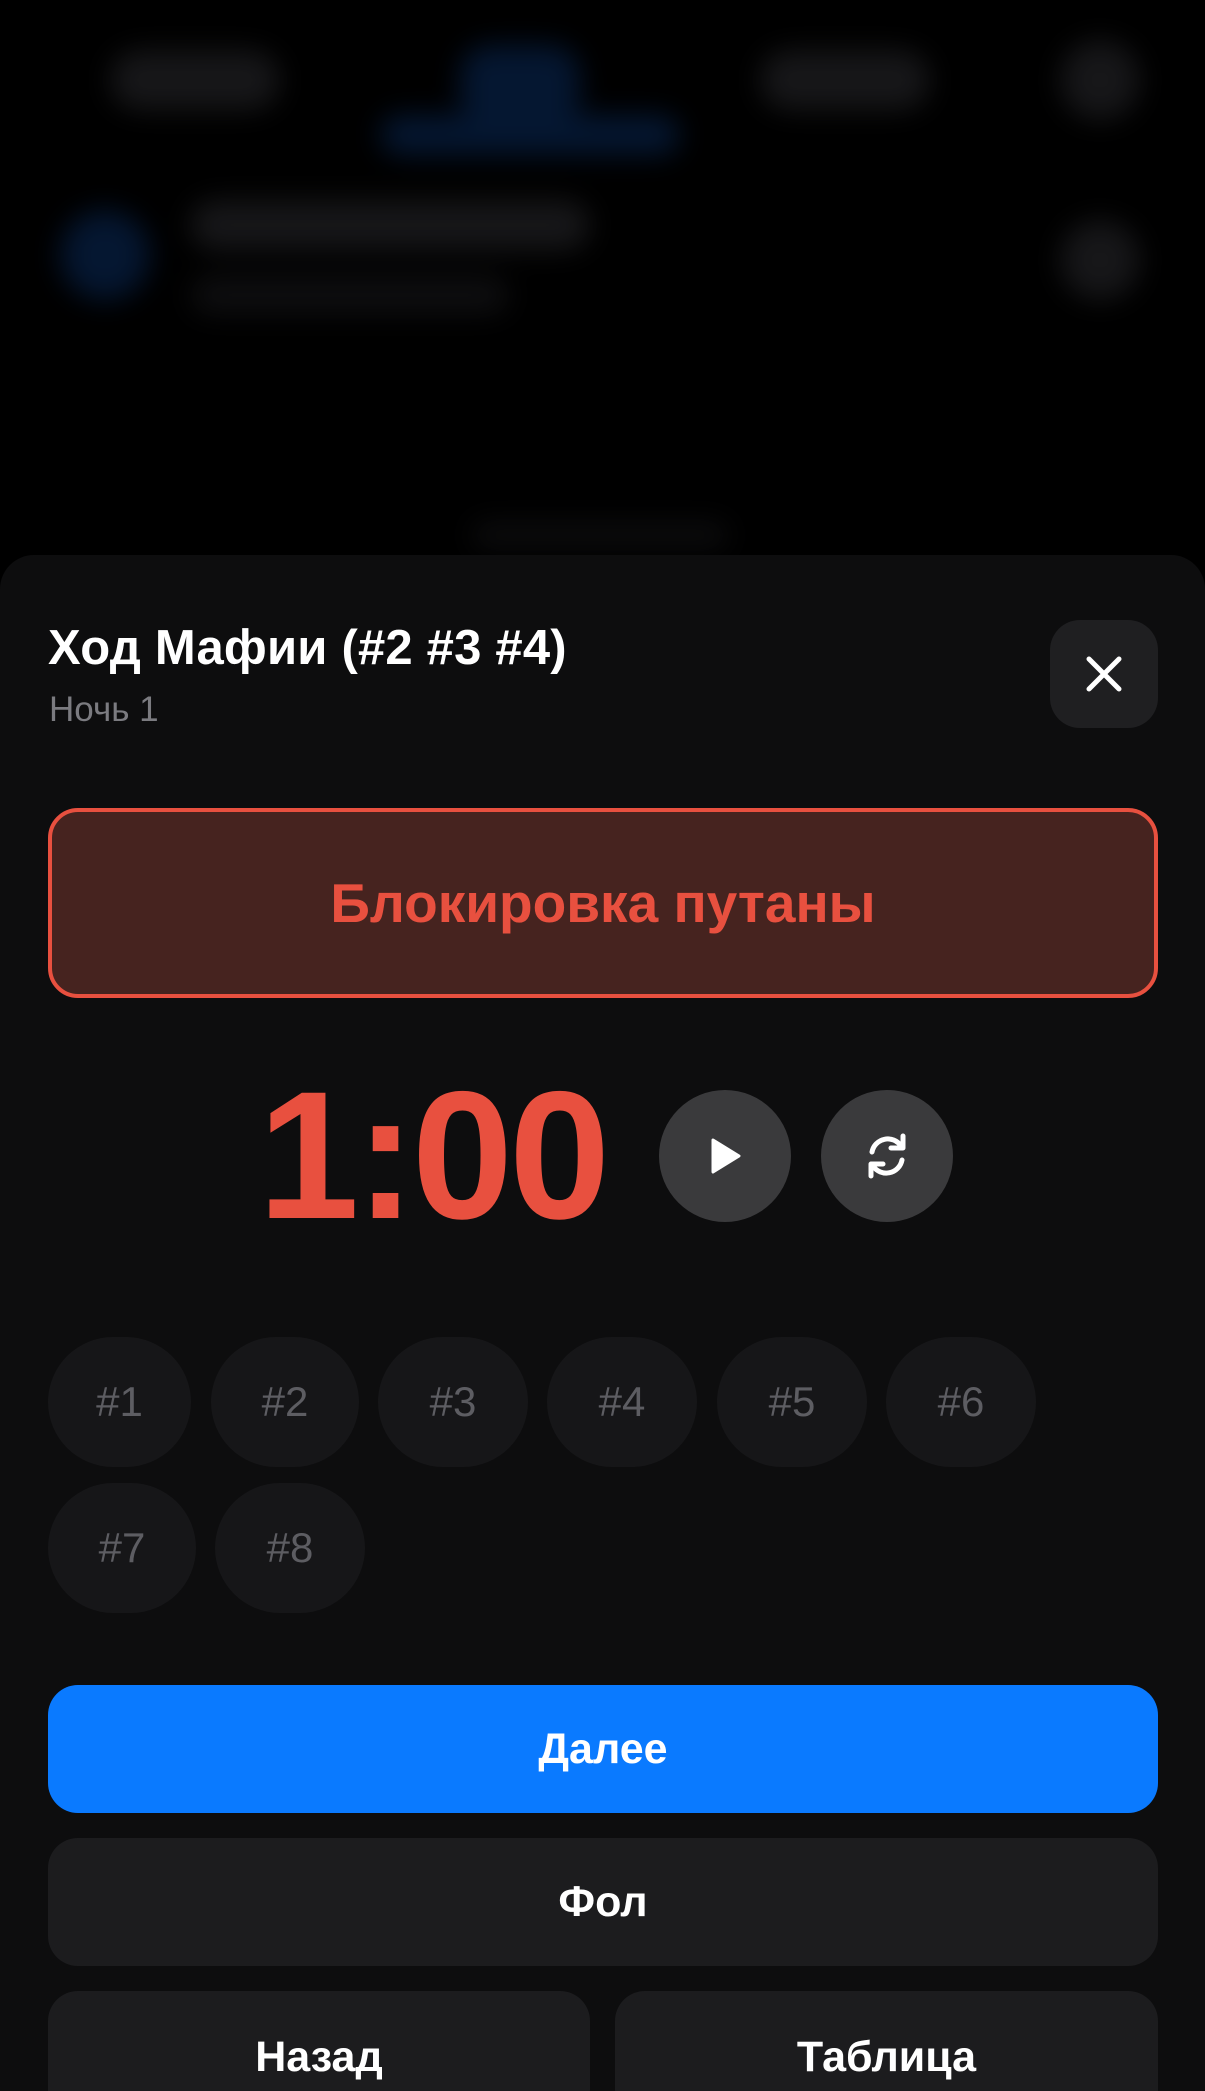  I want to click on close-button, so click(1104, 674).